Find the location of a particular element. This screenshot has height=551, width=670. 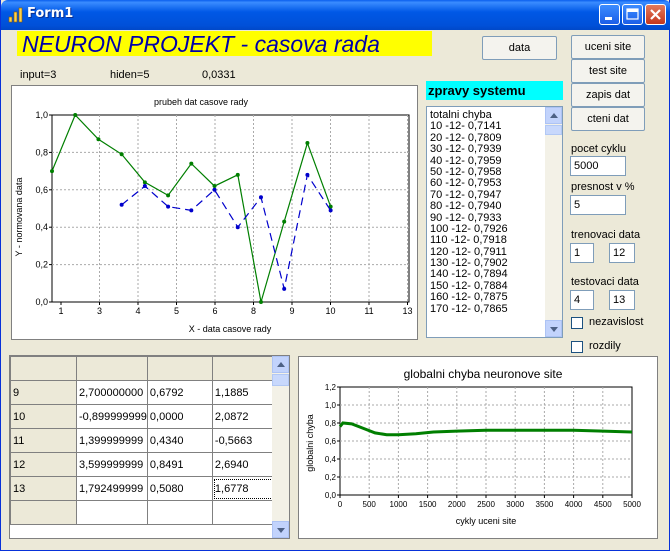

table-cell: -0,5663 is located at coordinates (244, 440).